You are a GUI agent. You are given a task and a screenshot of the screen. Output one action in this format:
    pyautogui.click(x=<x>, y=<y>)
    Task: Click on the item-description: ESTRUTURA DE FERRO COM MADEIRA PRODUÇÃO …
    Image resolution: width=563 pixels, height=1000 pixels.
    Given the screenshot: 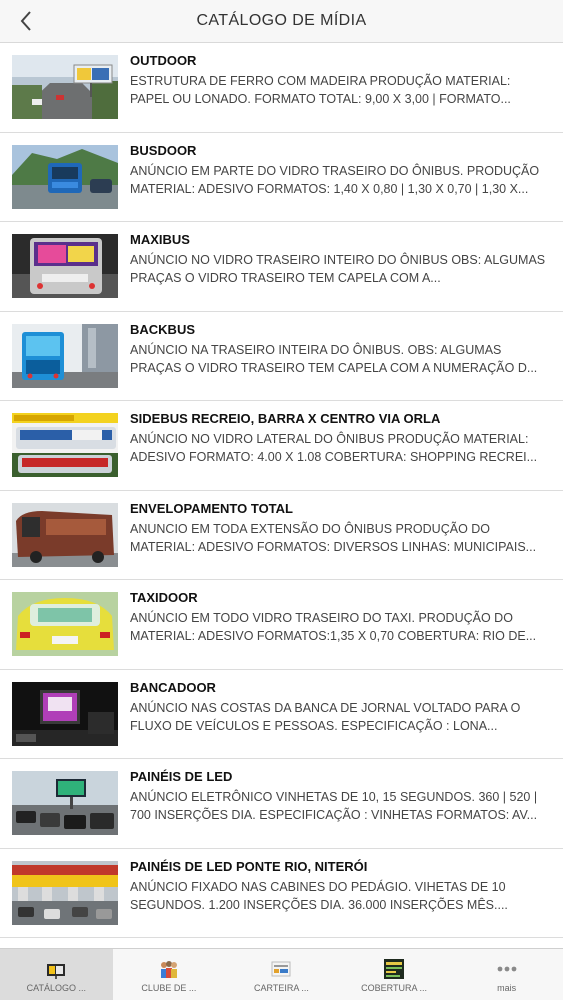 What is the action you would take?
    pyautogui.click(x=320, y=90)
    